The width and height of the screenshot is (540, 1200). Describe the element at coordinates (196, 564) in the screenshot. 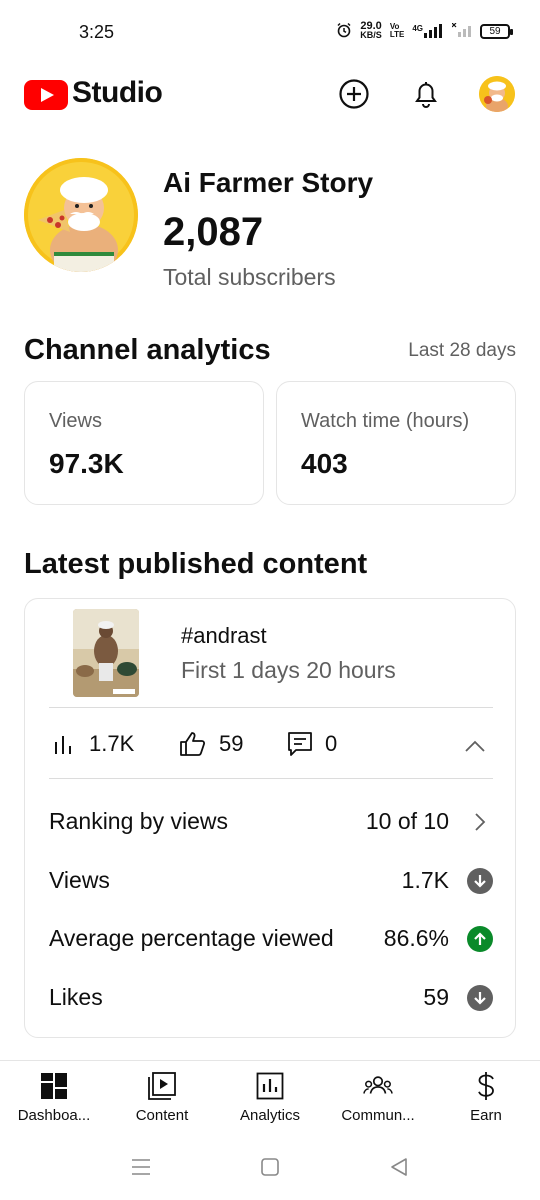

I see `latest-content-title: Latest published content` at that location.